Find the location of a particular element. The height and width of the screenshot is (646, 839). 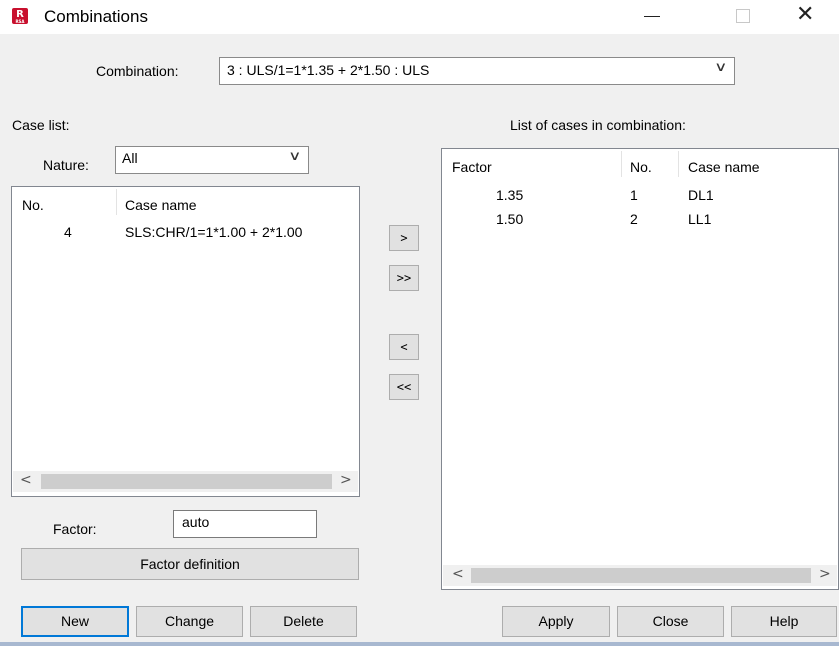

app-logo-caption: RSA is located at coordinates (20, 21).